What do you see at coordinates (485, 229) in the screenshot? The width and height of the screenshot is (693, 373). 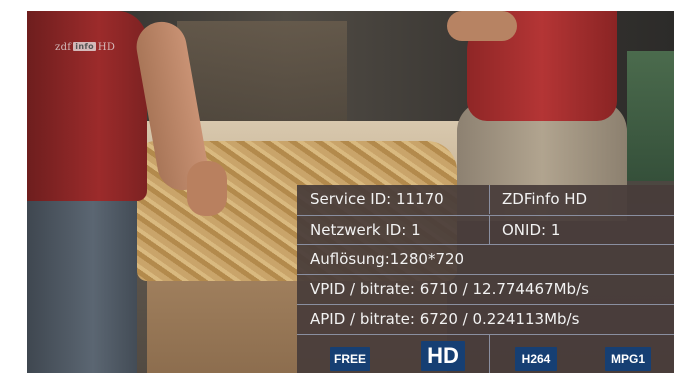 I see `info-row-network: Netzwerk ID: 1 ONID: 1` at bounding box center [485, 229].